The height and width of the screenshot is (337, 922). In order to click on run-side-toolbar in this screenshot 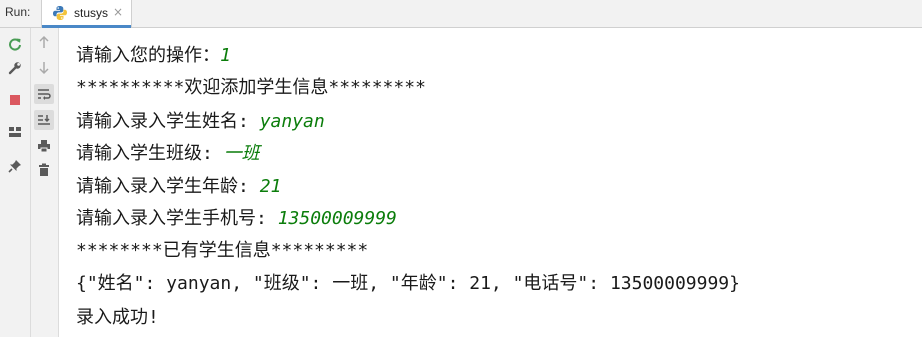, I will do `click(15, 182)`.